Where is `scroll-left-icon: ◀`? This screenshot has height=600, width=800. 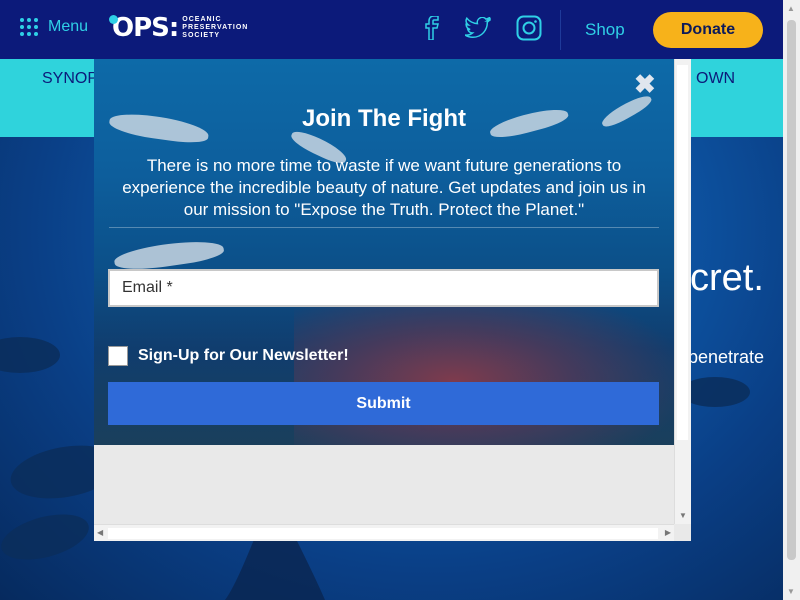 scroll-left-icon: ◀ is located at coordinates (100, 532).